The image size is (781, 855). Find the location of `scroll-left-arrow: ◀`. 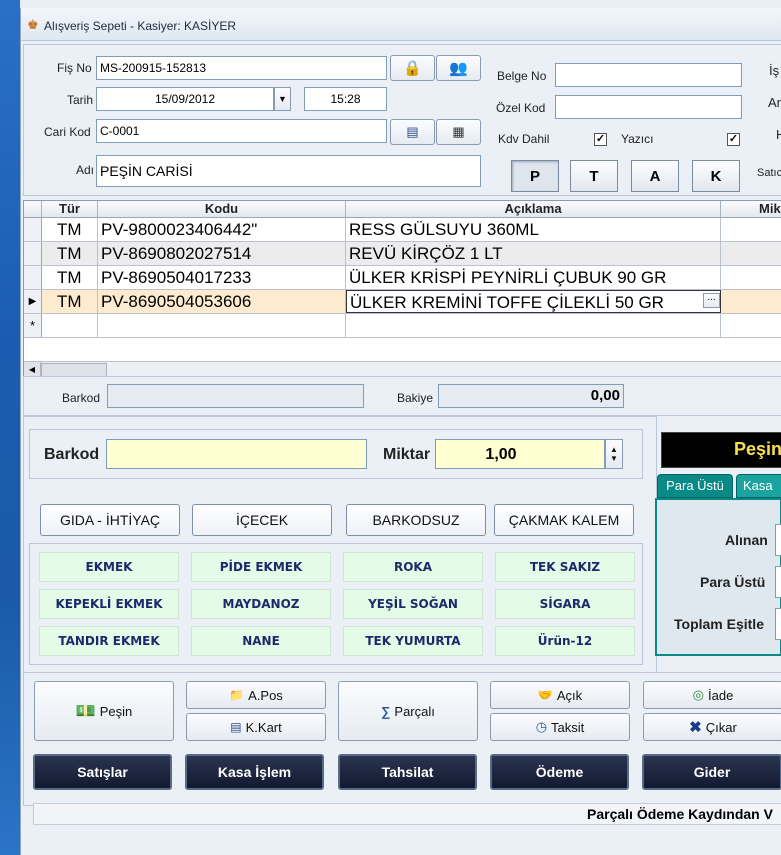

scroll-left-arrow: ◀ is located at coordinates (32, 369).